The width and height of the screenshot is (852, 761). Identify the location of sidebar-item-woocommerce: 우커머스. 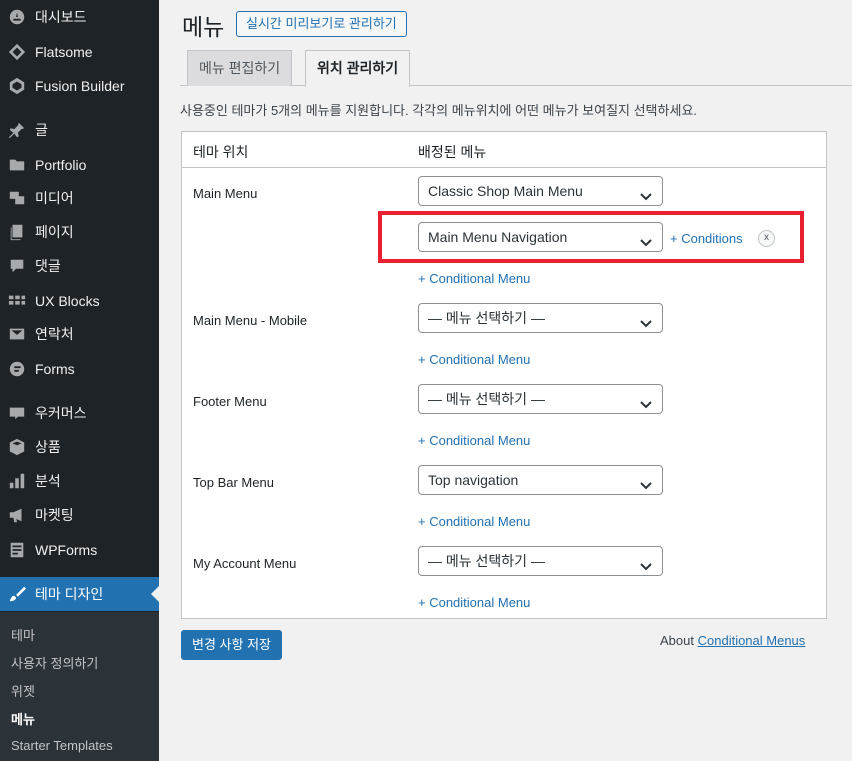
(79, 413).